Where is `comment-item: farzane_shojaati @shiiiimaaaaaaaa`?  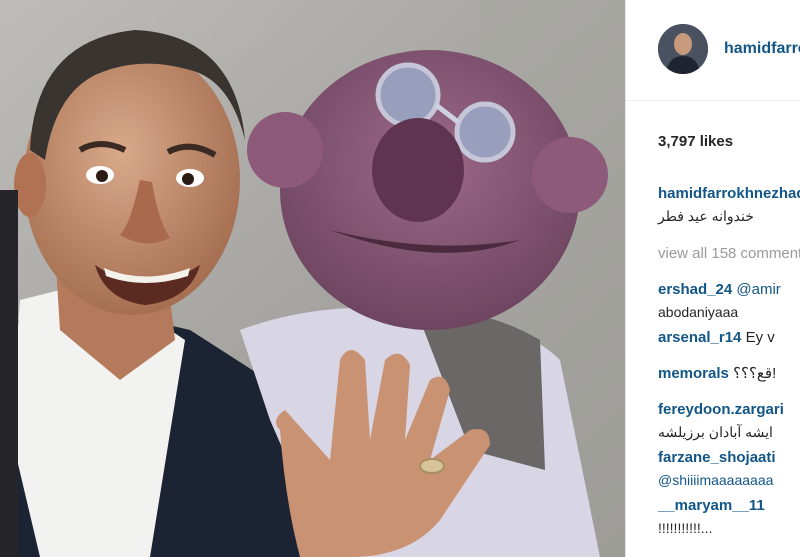
comment-item: farzane_shojaati @shiiiimaaaaaaaa is located at coordinates (729, 471).